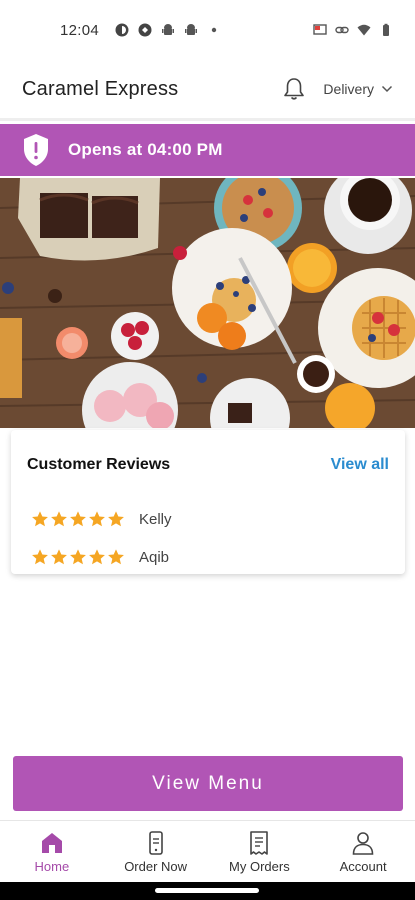  I want to click on view-all-reviews-link: View all, so click(360, 465).